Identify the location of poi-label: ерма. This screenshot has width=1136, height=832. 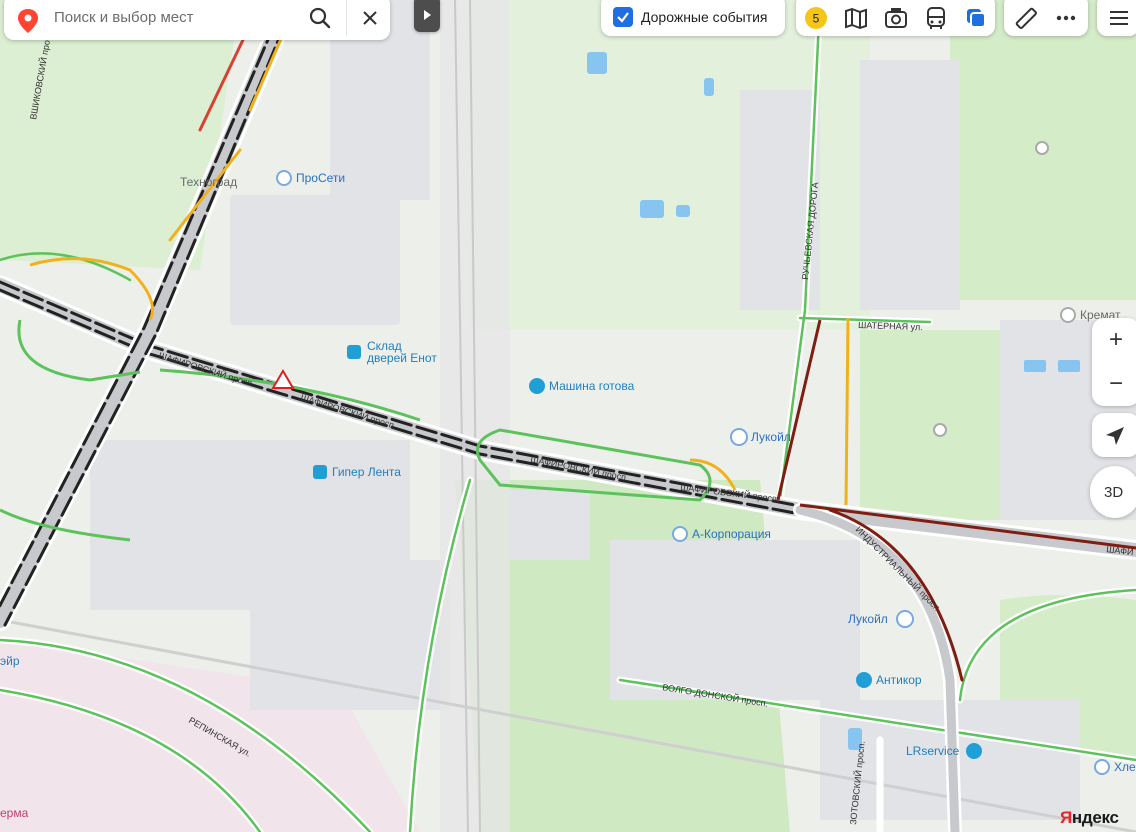
(14, 813).